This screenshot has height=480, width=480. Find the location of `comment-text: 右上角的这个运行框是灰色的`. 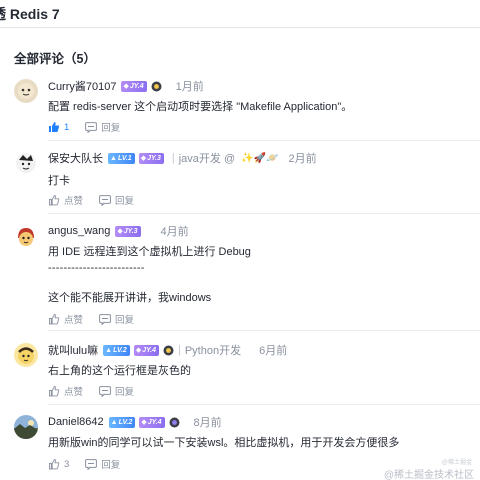

comment-text: 右上角的这个运行框是灰色的 is located at coordinates (119, 371).